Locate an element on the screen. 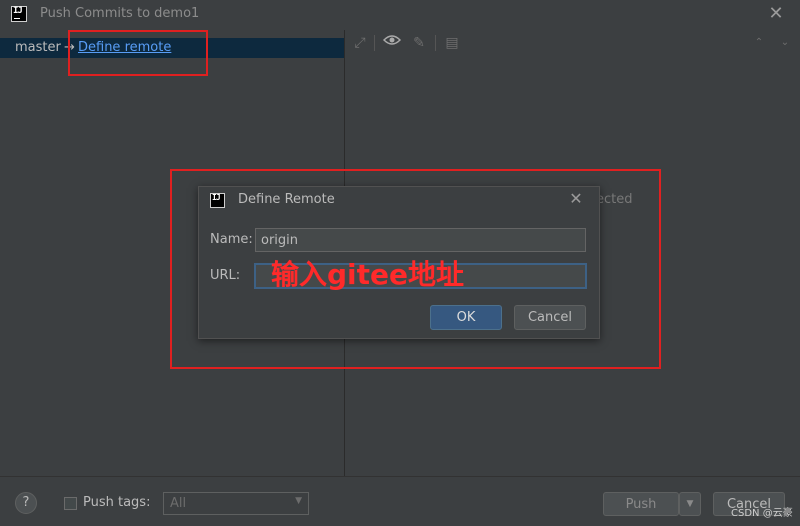 The height and width of the screenshot is (526, 800). intellij-dialog-icon: IJ is located at coordinates (217, 200).